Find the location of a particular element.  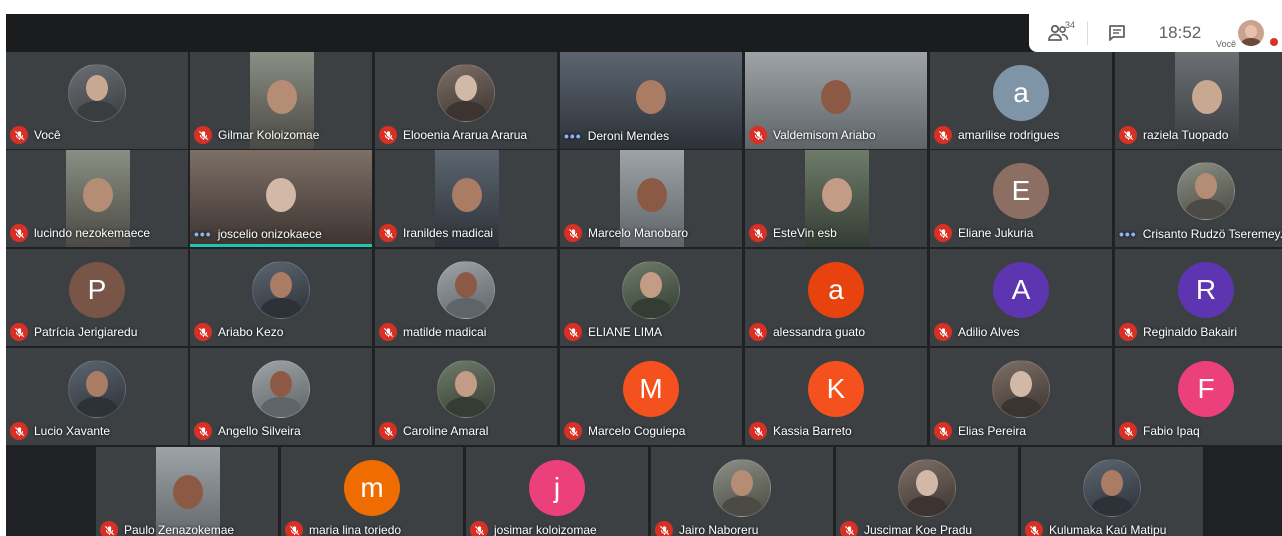

participant-tile: P Patrícia Jerigiaredu is located at coordinates (97, 297).